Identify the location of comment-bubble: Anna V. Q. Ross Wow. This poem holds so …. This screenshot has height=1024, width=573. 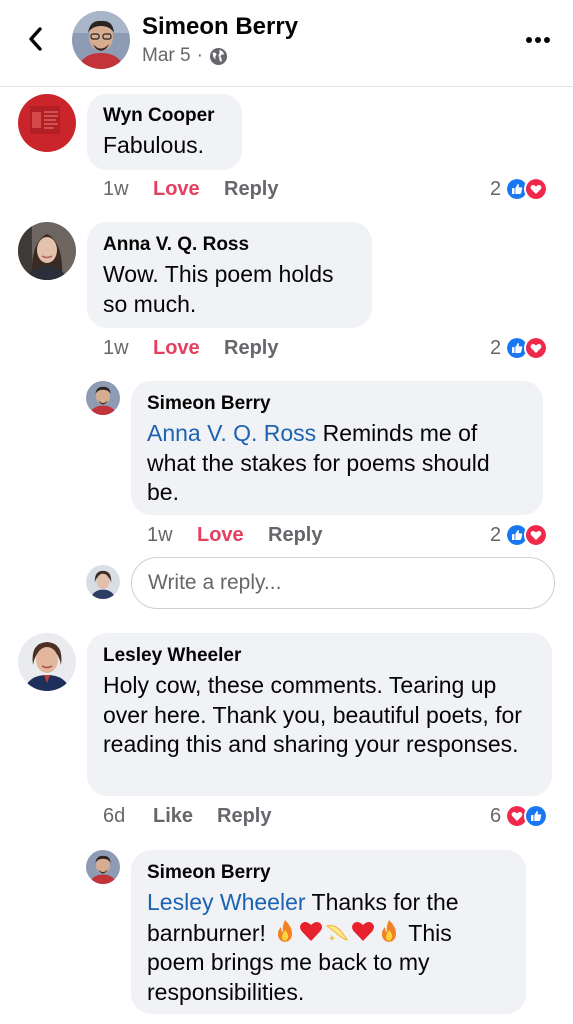
(229, 275).